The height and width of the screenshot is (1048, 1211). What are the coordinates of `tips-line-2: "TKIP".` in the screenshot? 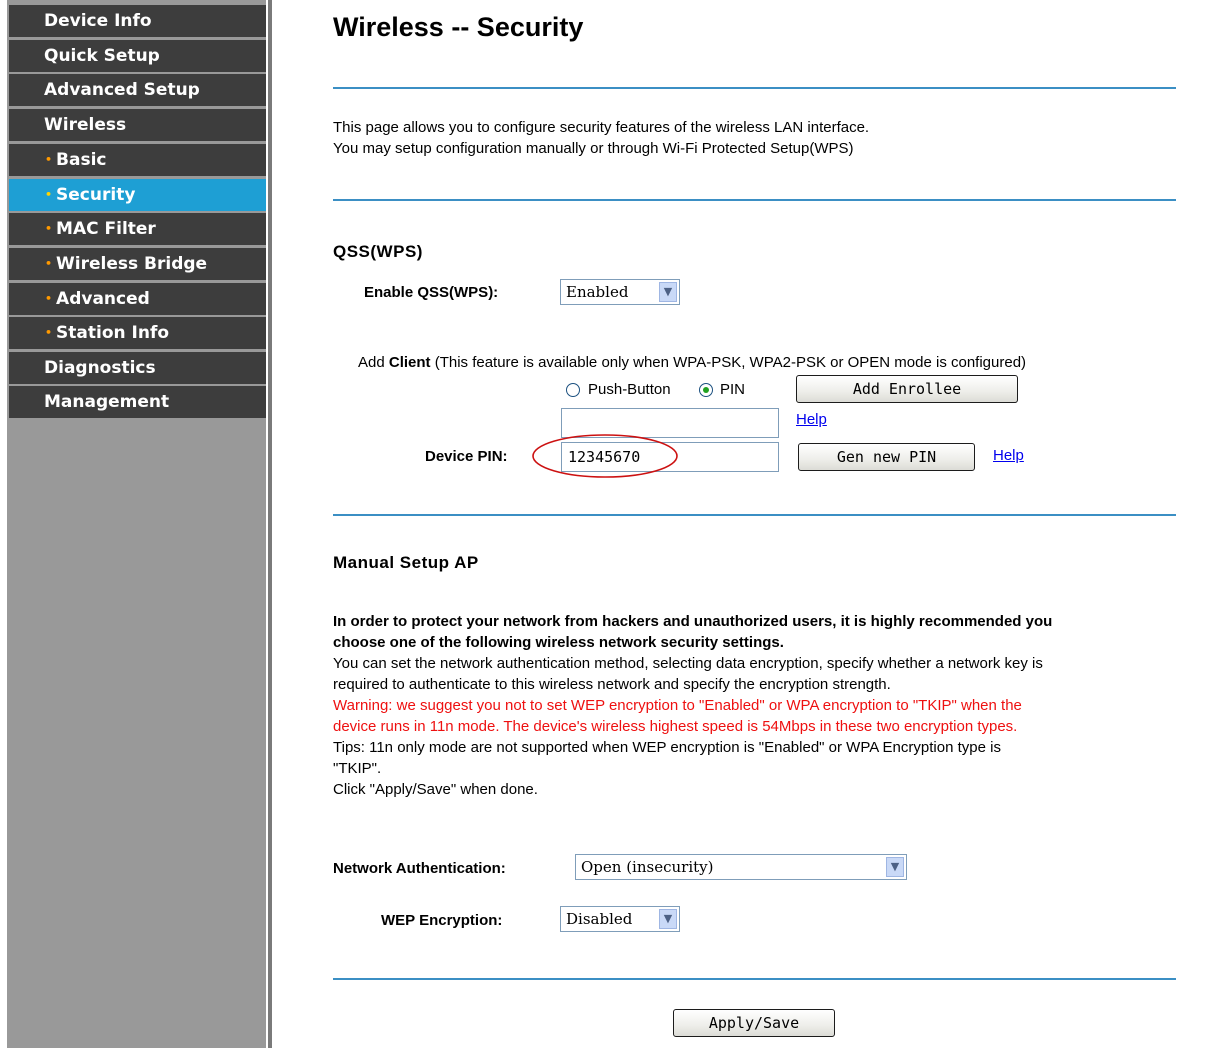 It's located at (357, 768).